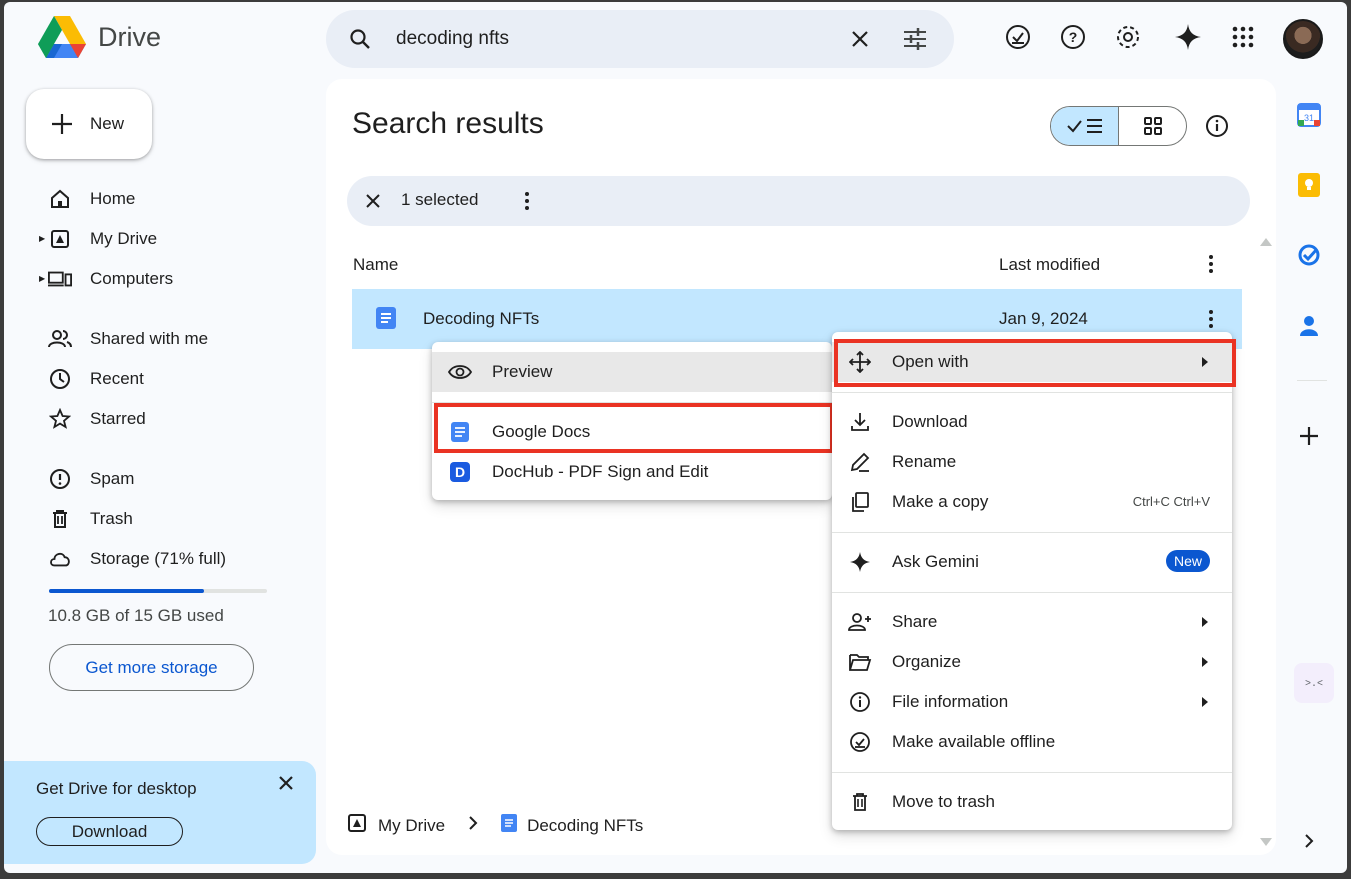 This screenshot has height=879, width=1351. I want to click on sidebar-item-label: Starred, so click(118, 418).